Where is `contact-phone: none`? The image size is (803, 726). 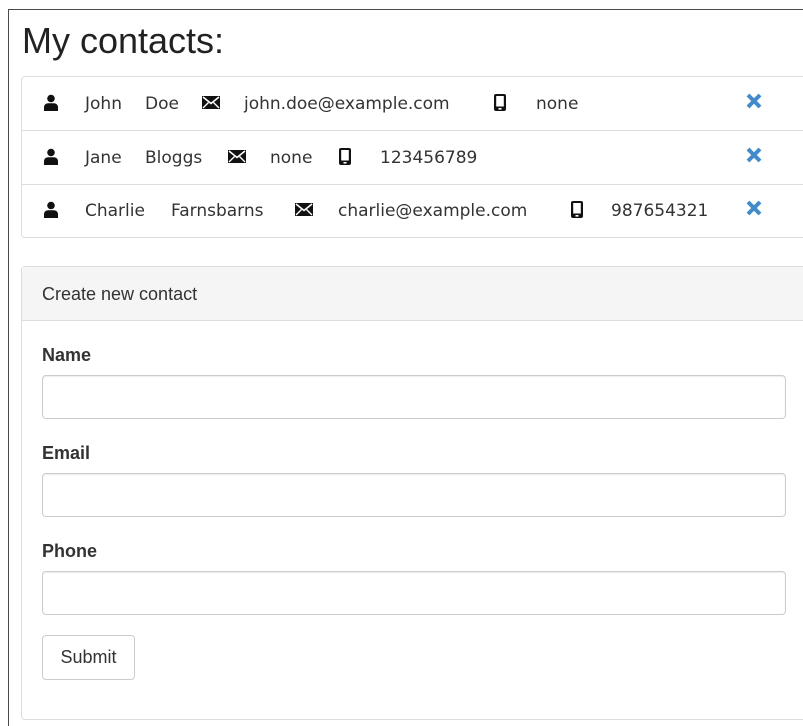 contact-phone: none is located at coordinates (557, 104).